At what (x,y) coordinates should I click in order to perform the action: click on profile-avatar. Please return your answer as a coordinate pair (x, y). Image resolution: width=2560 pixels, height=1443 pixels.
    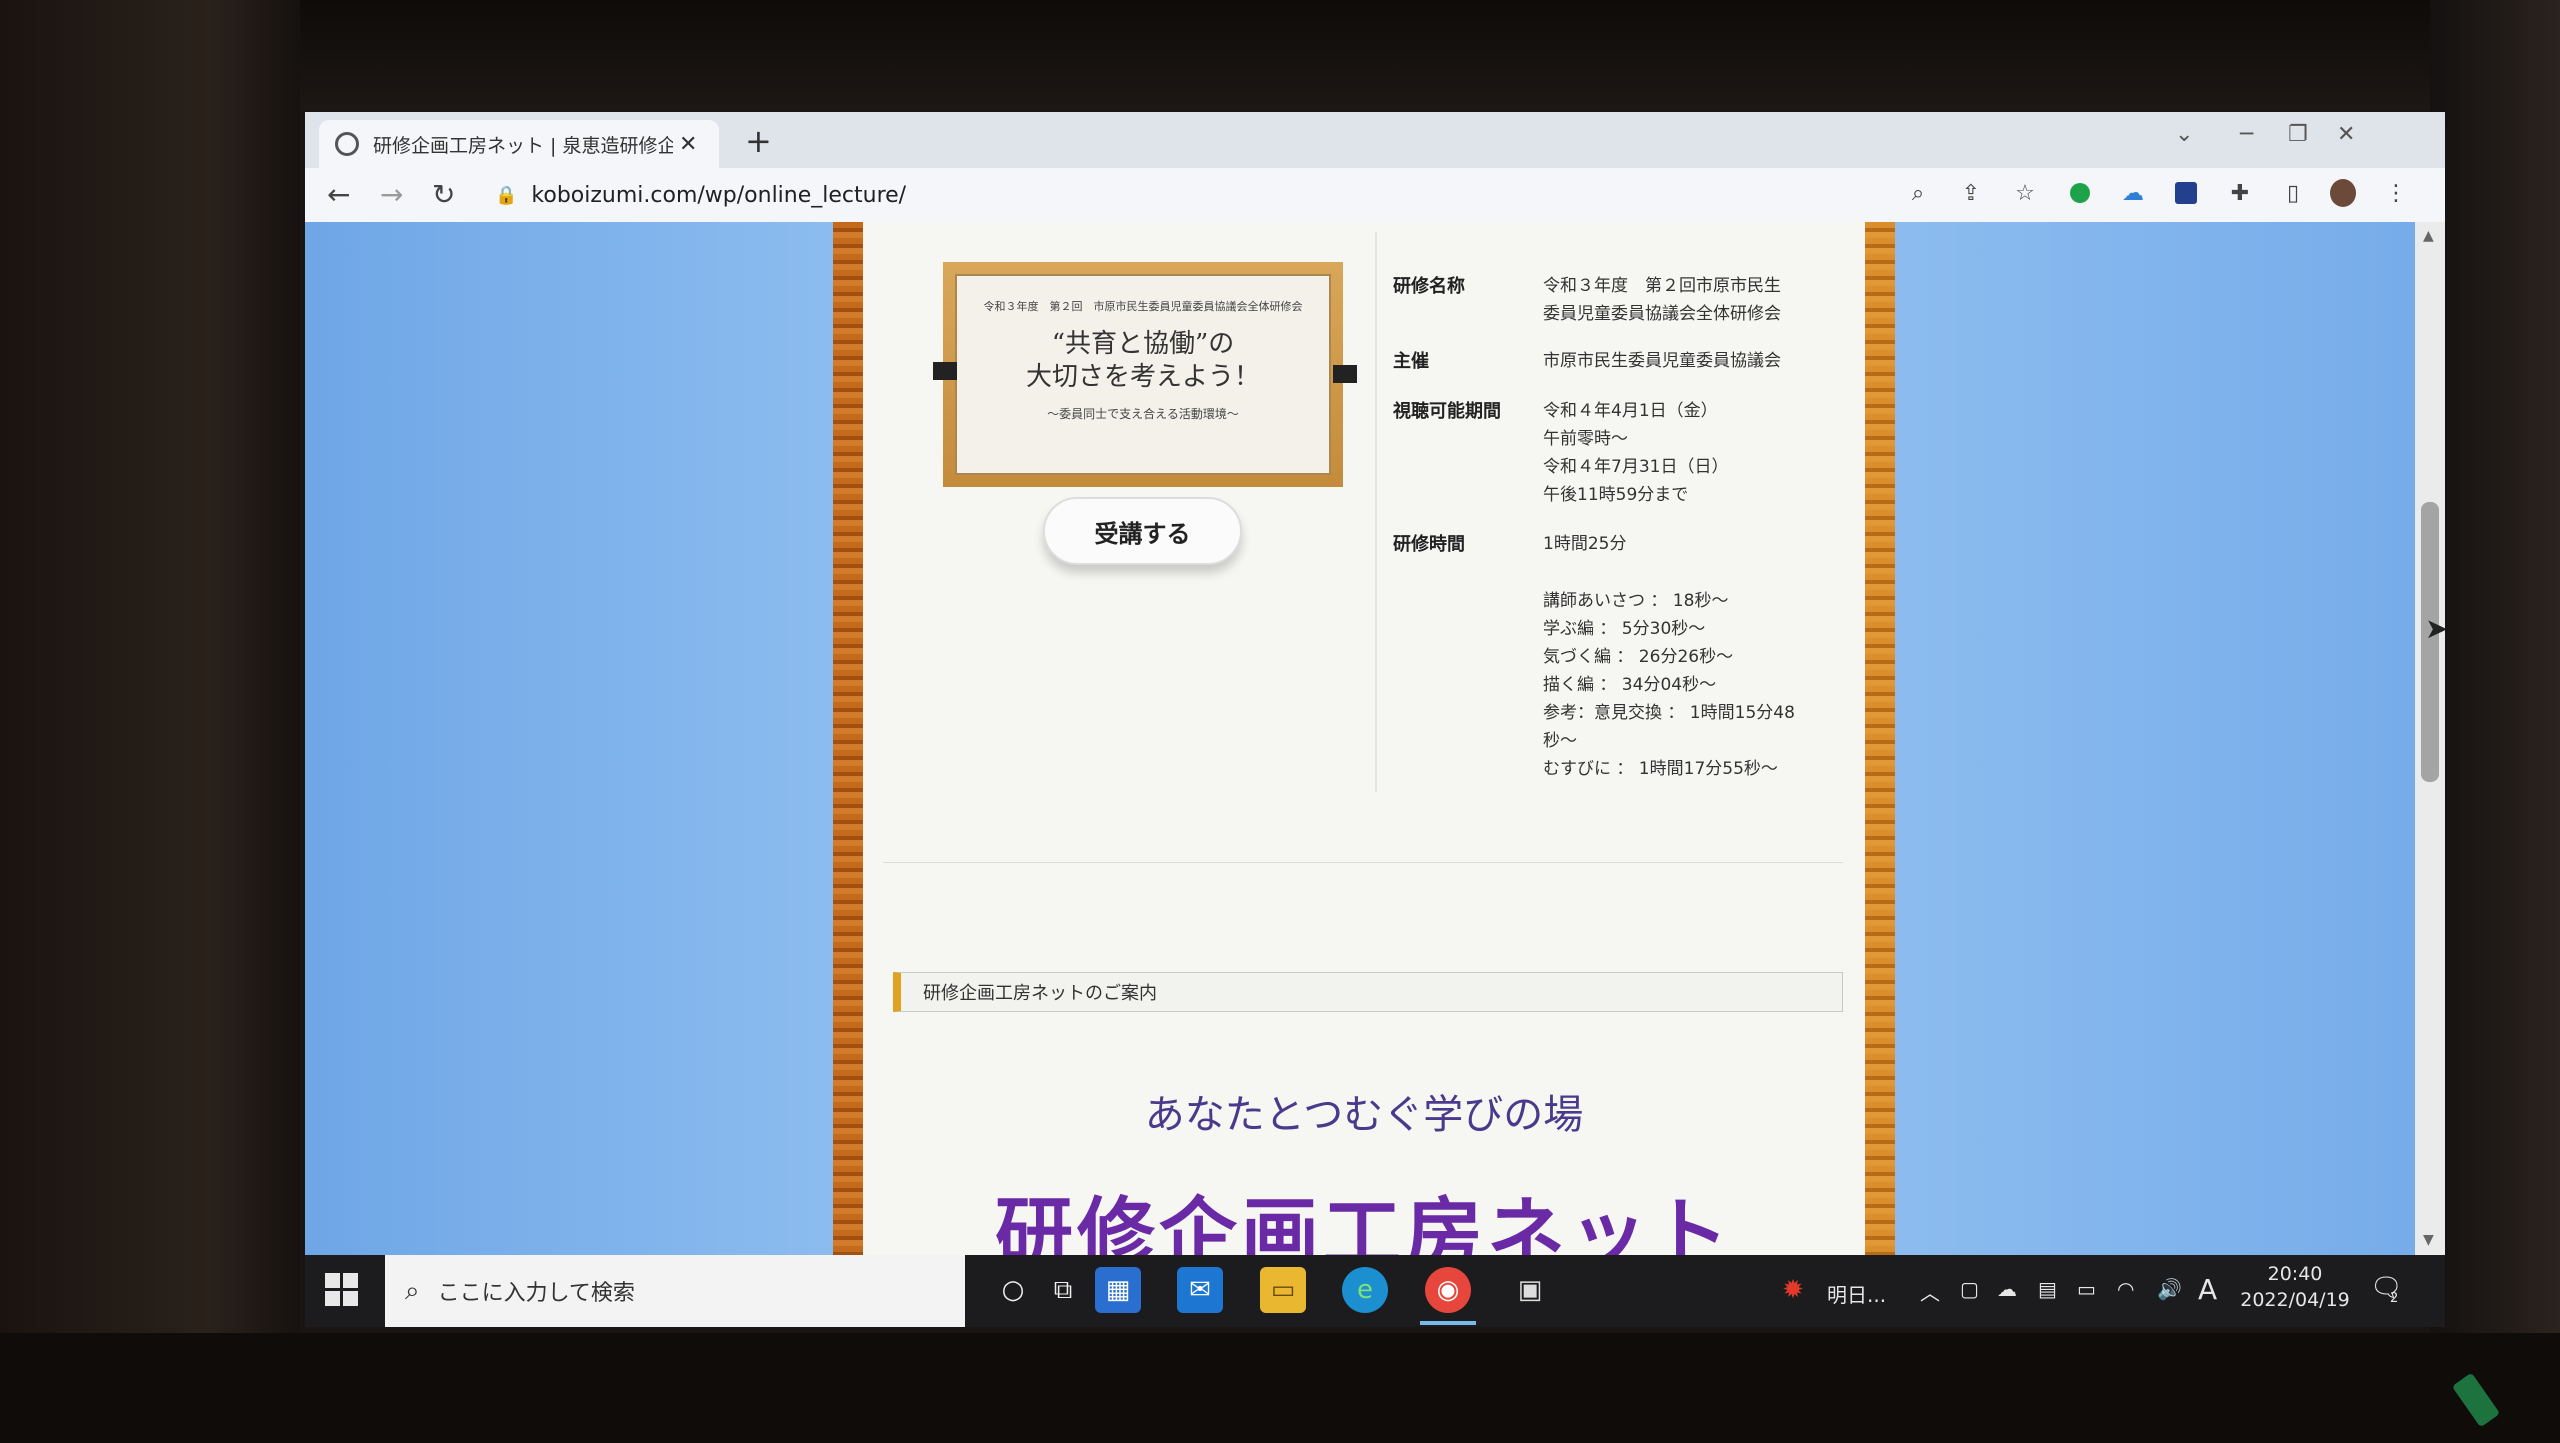
    Looking at the image, I should click on (2343, 193).